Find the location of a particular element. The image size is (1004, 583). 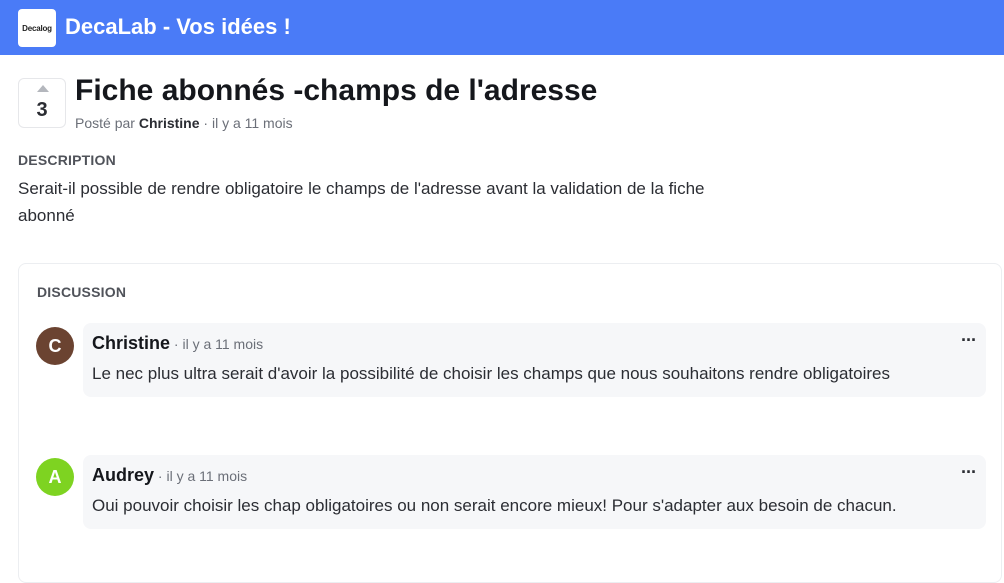

logo-text: Decalog is located at coordinates (37, 28).